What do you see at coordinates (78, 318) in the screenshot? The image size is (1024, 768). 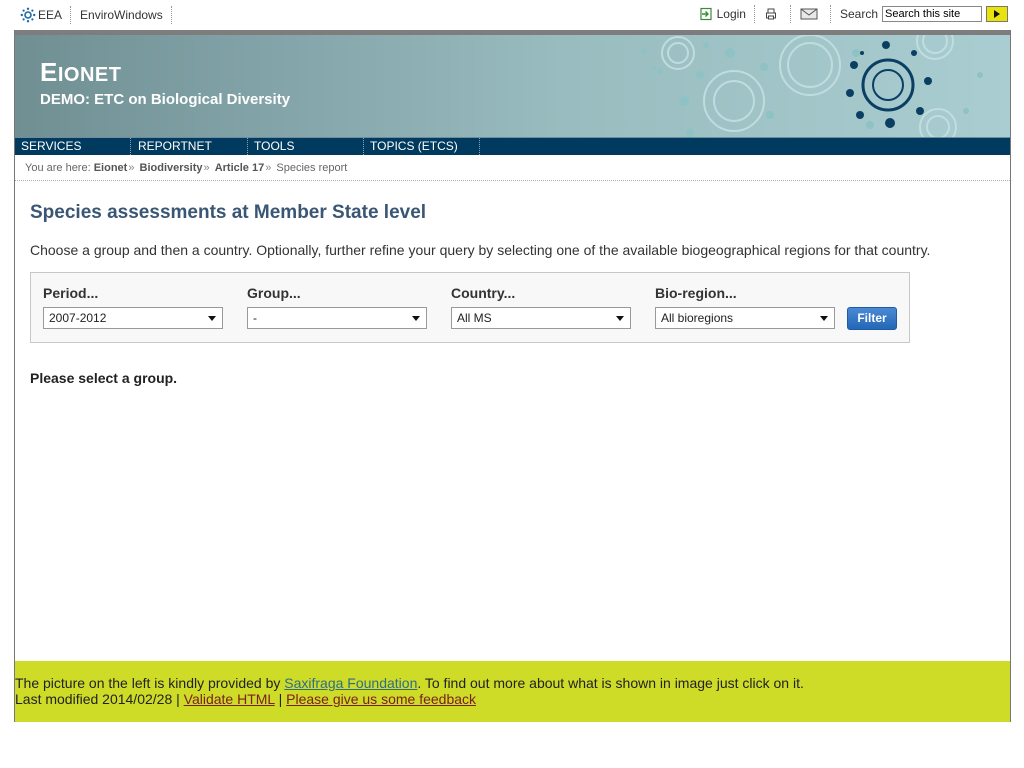 I see `period-value: 2007-2012` at bounding box center [78, 318].